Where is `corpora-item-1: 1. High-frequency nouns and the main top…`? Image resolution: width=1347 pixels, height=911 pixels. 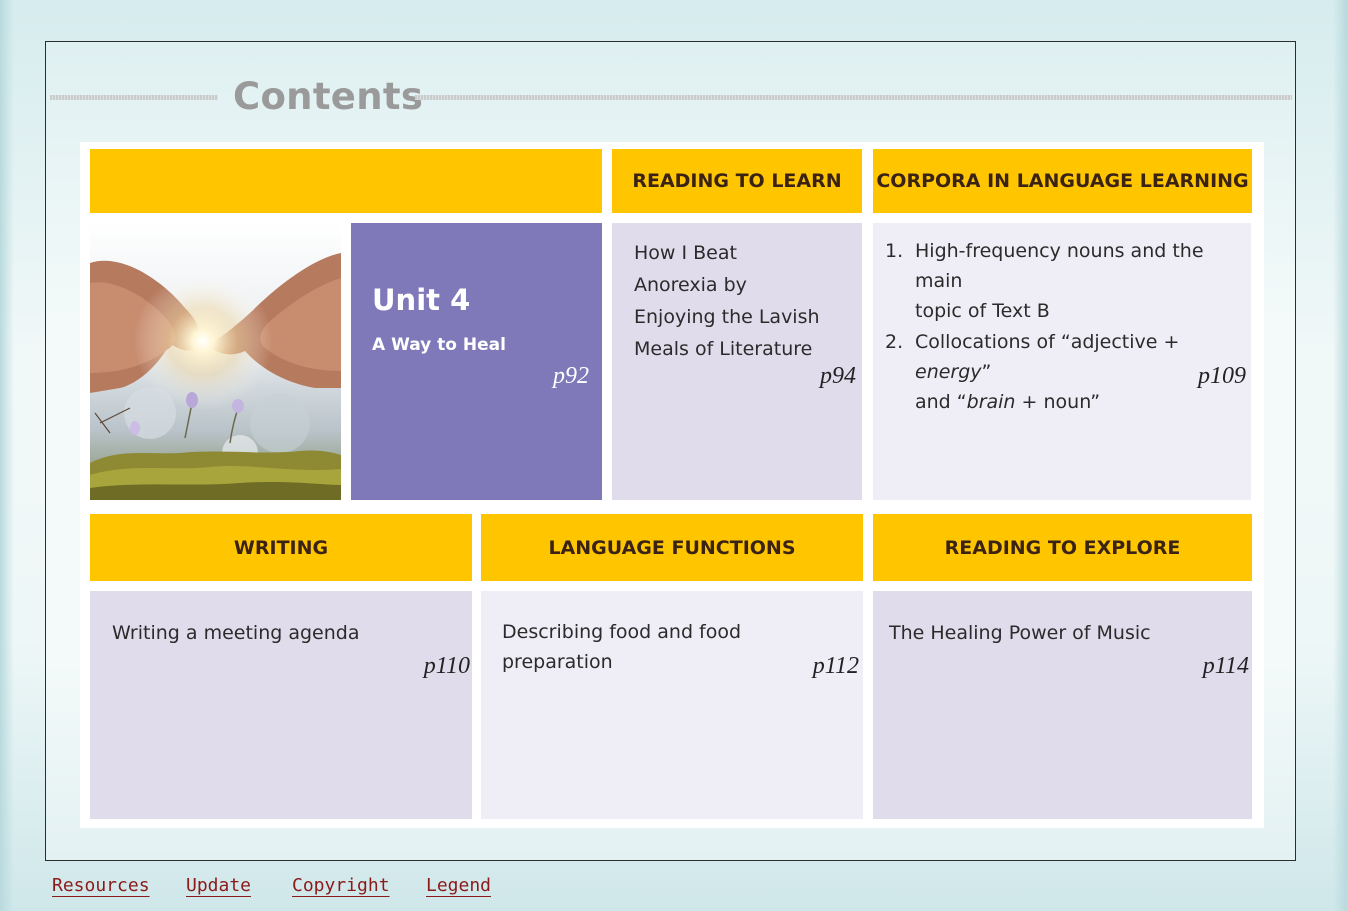
corpora-item-1: 1. High-frequency nouns and the main top… is located at coordinates (1065, 281).